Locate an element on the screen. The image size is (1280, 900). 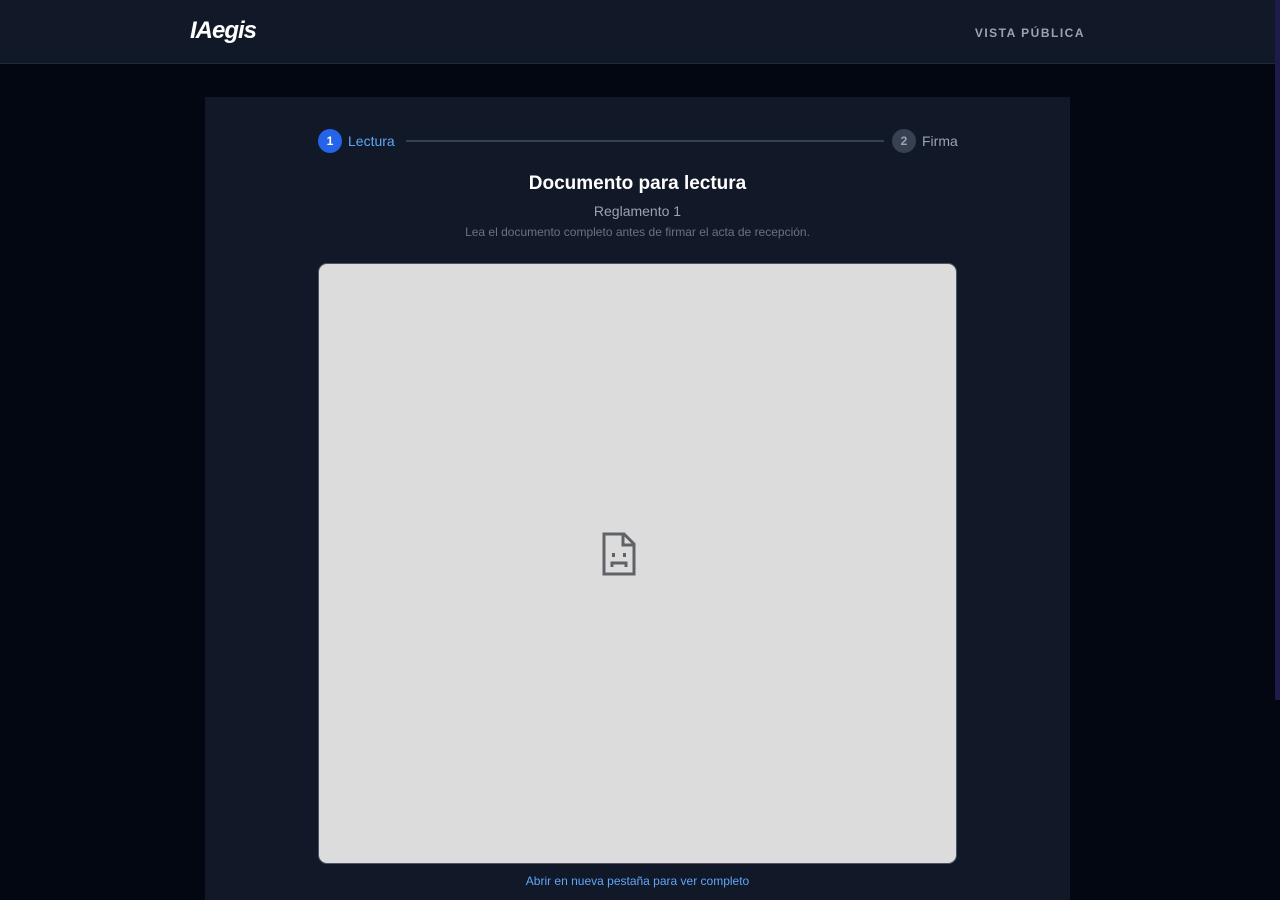
document-name: Reglamento 1 is located at coordinates (637, 211).